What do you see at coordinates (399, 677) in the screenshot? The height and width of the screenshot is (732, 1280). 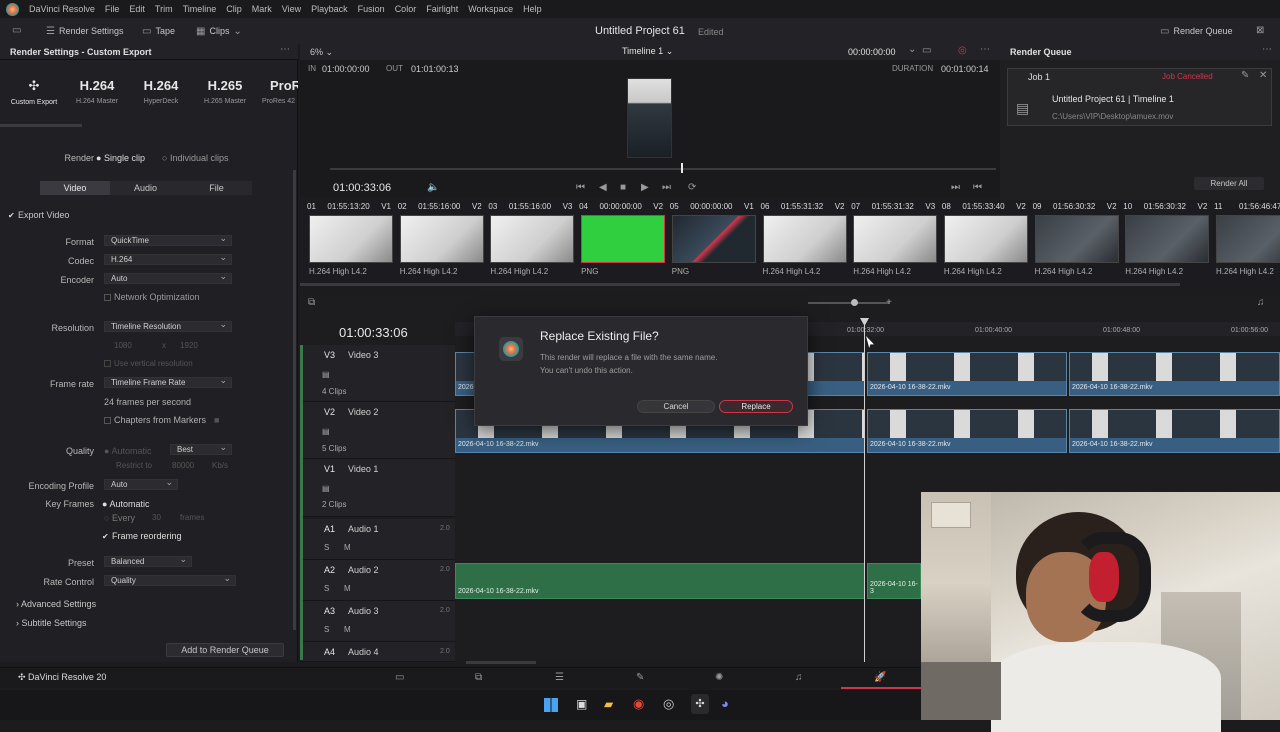 I see `media-page-icon: ▭` at bounding box center [399, 677].